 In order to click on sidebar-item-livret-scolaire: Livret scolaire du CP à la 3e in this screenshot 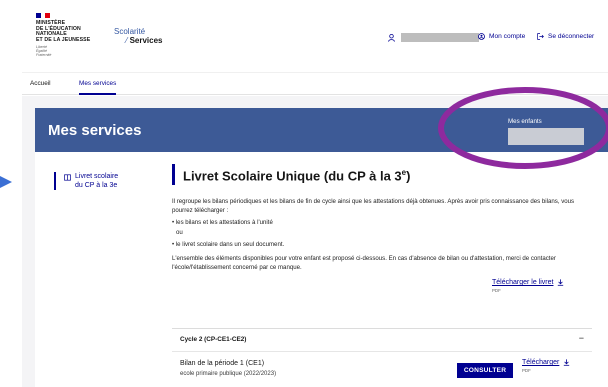, I will do `click(98, 181)`.